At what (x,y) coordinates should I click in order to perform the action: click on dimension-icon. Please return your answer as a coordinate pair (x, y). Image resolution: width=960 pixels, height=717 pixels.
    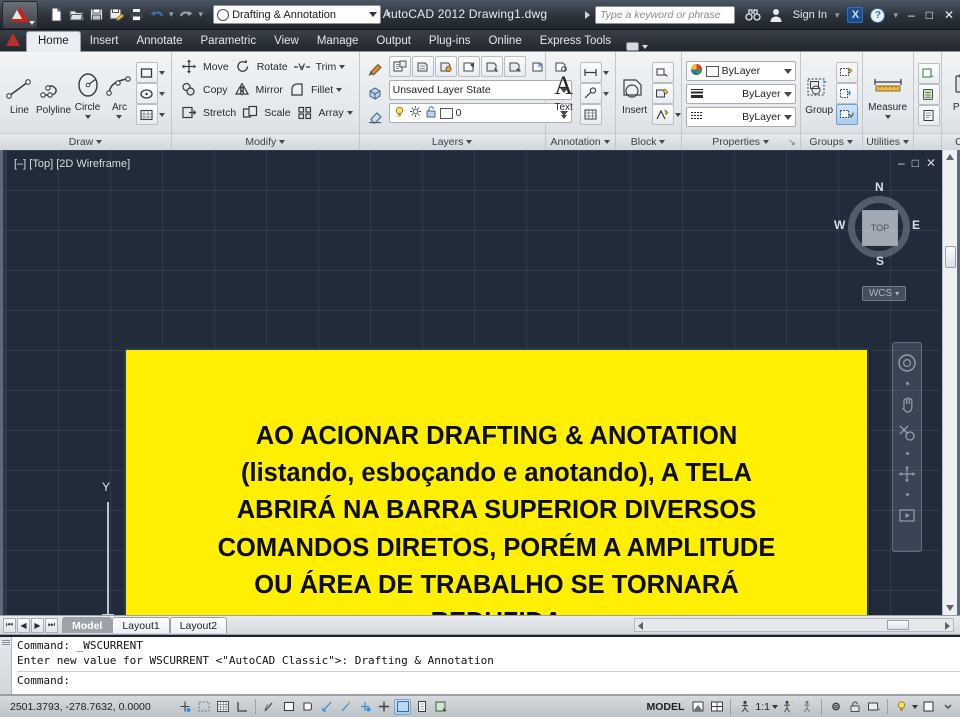
    Looking at the image, I should click on (590, 72).